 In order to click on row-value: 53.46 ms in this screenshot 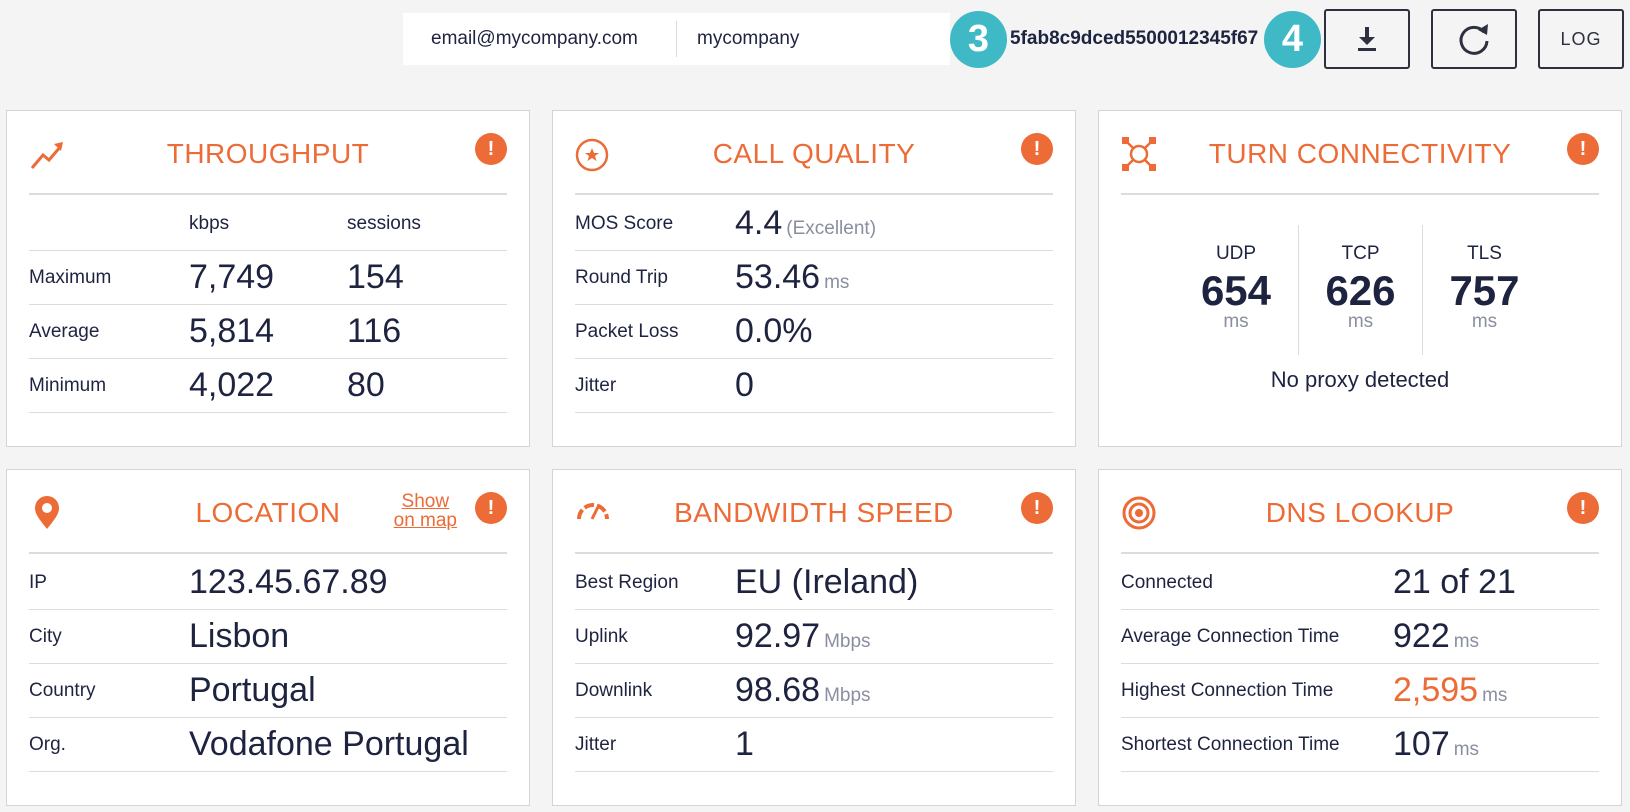, I will do `click(792, 277)`.